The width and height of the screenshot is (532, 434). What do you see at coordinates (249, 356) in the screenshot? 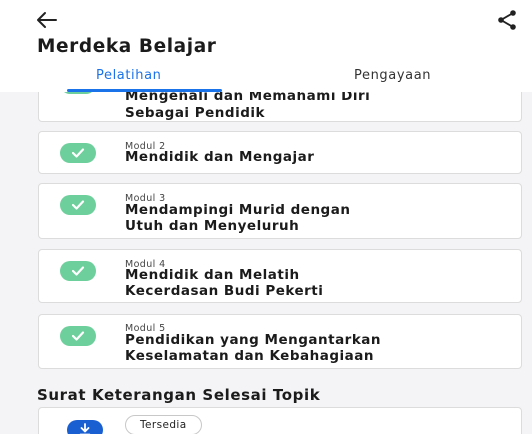
I see `module-title-line-2: Keselamatan dan Kebahagiaan` at bounding box center [249, 356].